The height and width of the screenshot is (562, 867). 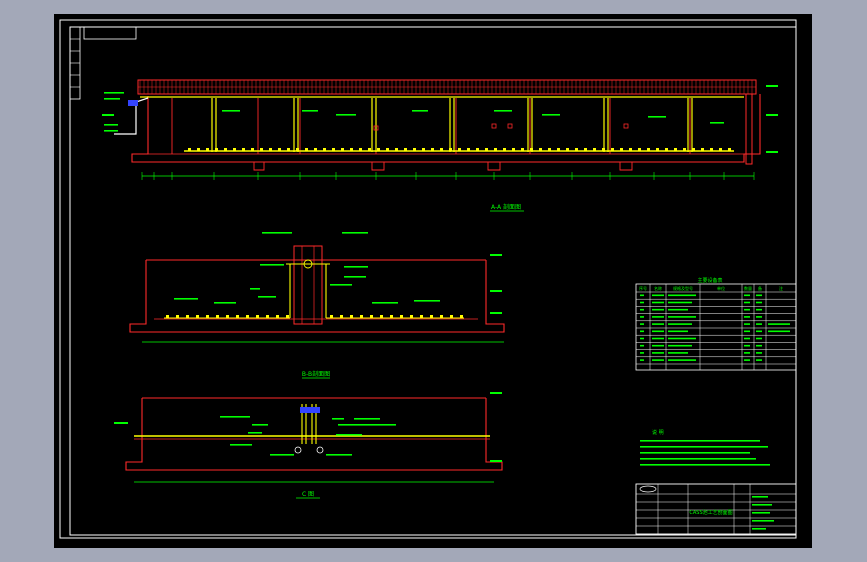 What do you see at coordinates (506, 207) in the screenshot?
I see `aa-title: A-A 剖面图` at bounding box center [506, 207].